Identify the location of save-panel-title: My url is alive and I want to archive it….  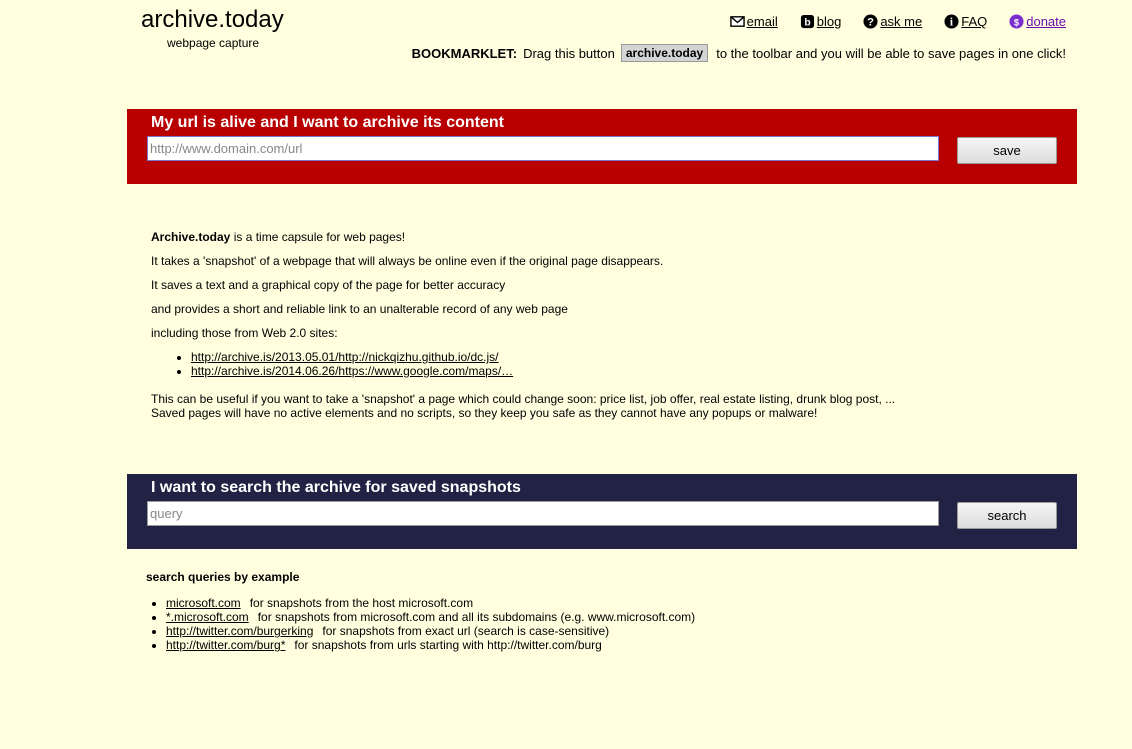
(327, 122).